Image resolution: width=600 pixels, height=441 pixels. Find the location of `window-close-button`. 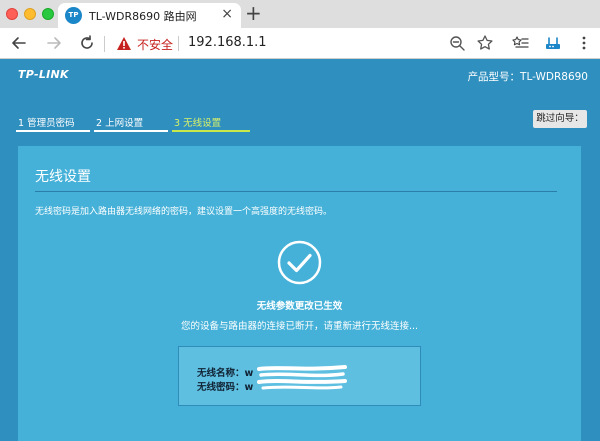

window-close-button is located at coordinates (12, 14).